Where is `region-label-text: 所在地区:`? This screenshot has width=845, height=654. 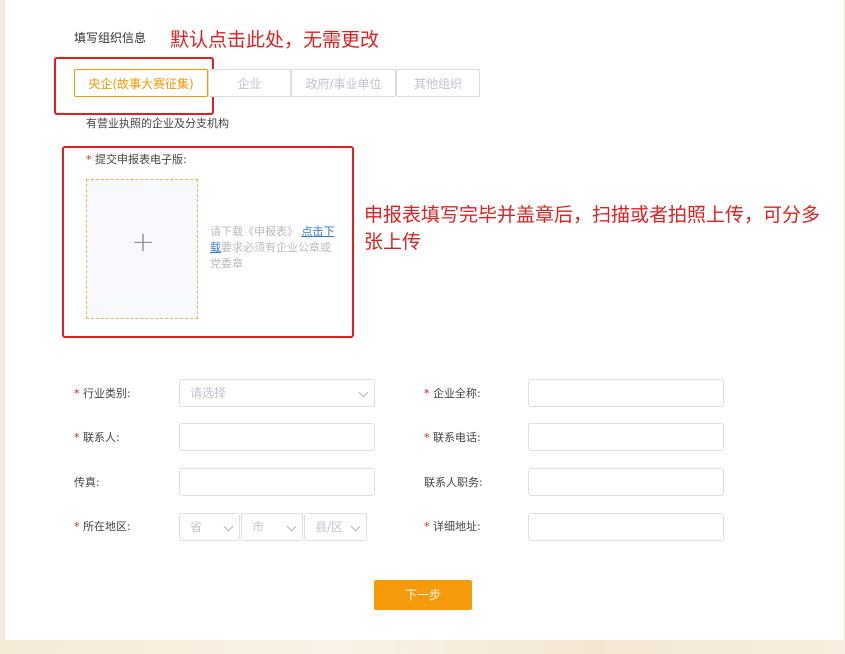
region-label-text: 所在地区: is located at coordinates (107, 526).